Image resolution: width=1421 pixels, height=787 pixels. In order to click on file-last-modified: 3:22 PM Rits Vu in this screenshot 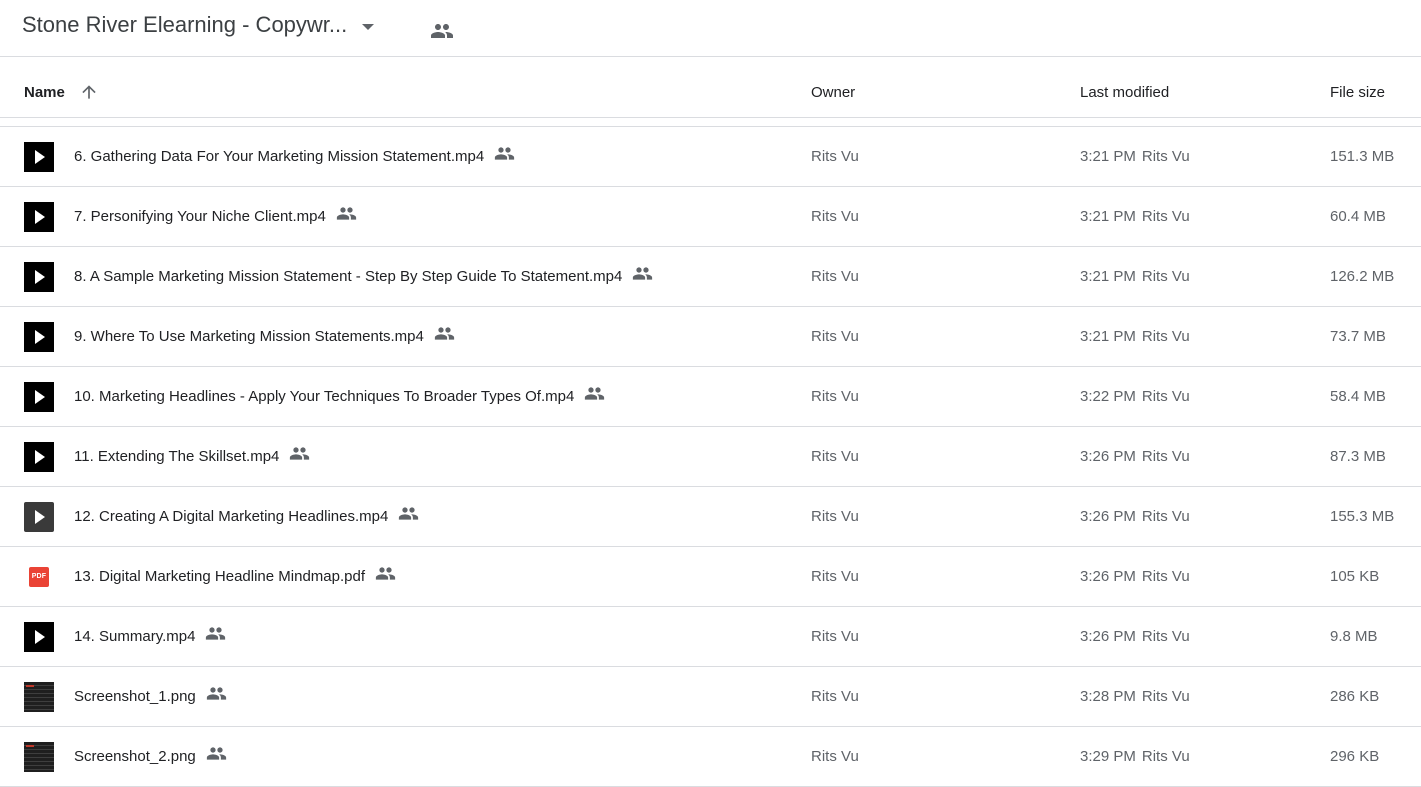, I will do `click(1135, 396)`.